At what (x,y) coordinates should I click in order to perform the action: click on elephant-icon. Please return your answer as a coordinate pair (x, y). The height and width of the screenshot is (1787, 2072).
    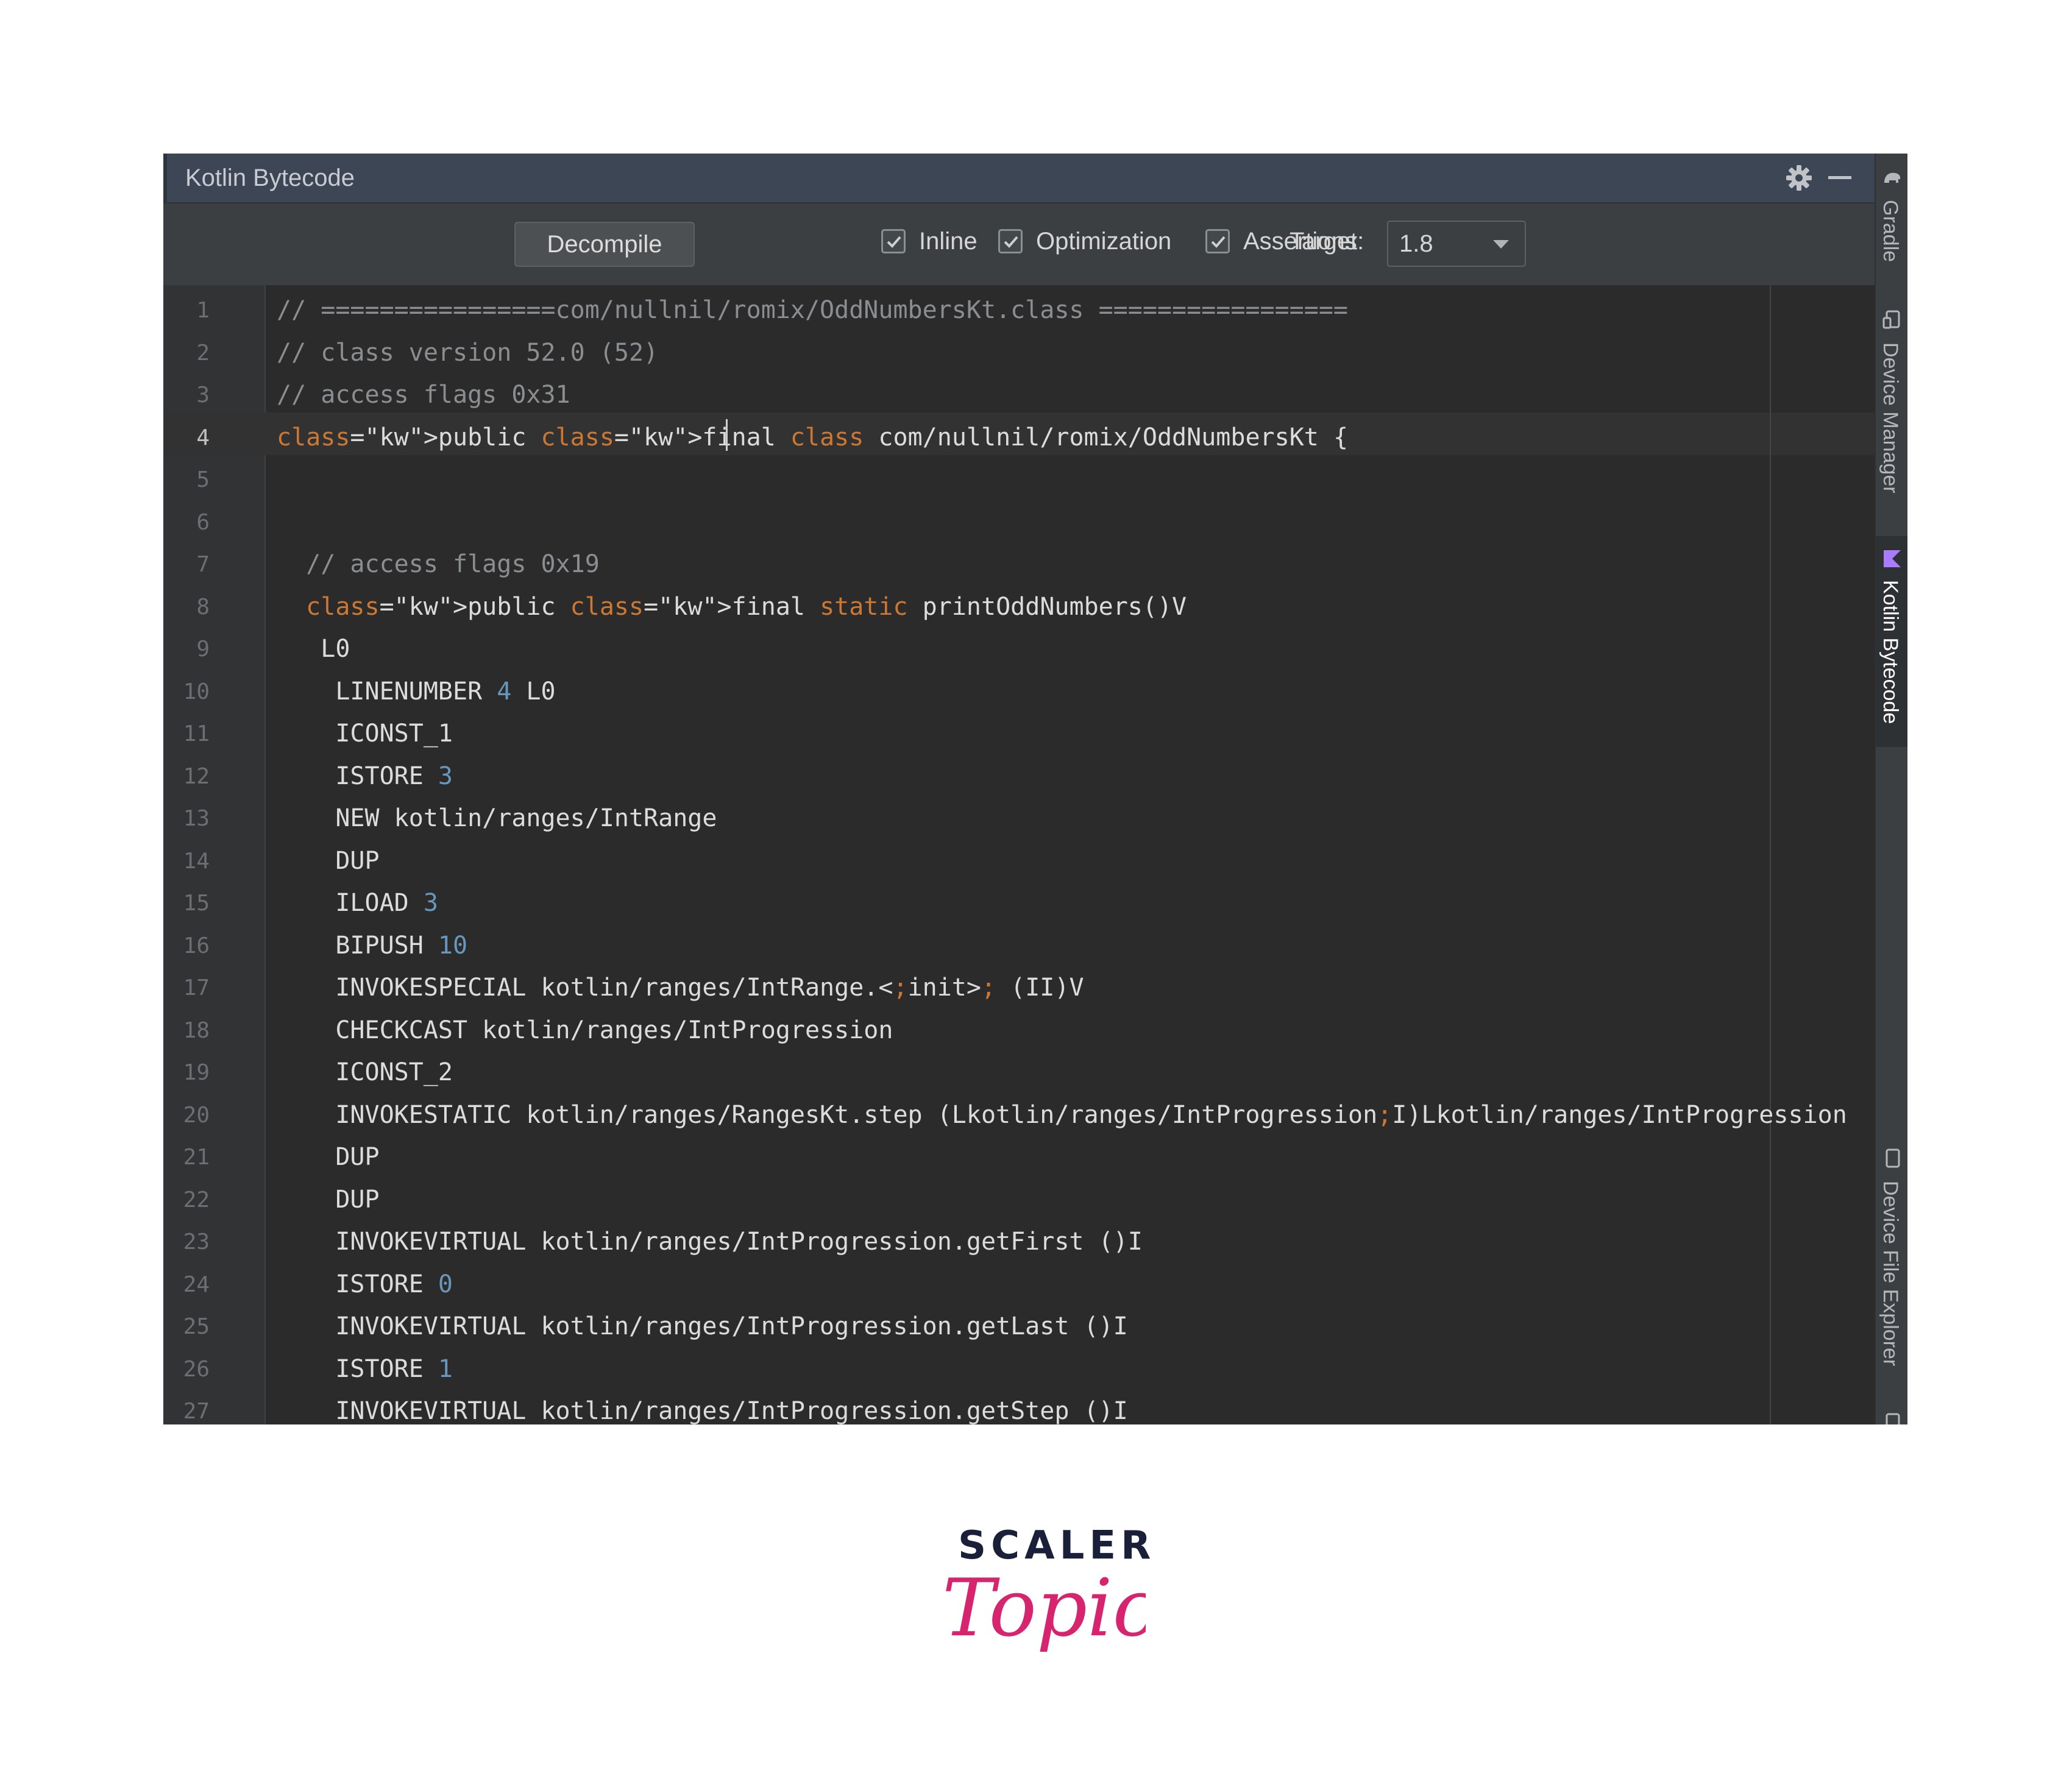
    Looking at the image, I should click on (1892, 177).